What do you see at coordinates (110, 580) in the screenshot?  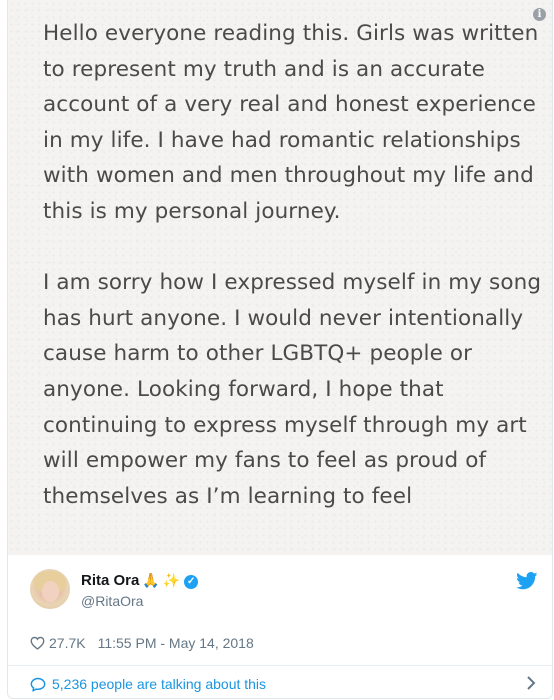 I see `author-name: Rita Ora` at bounding box center [110, 580].